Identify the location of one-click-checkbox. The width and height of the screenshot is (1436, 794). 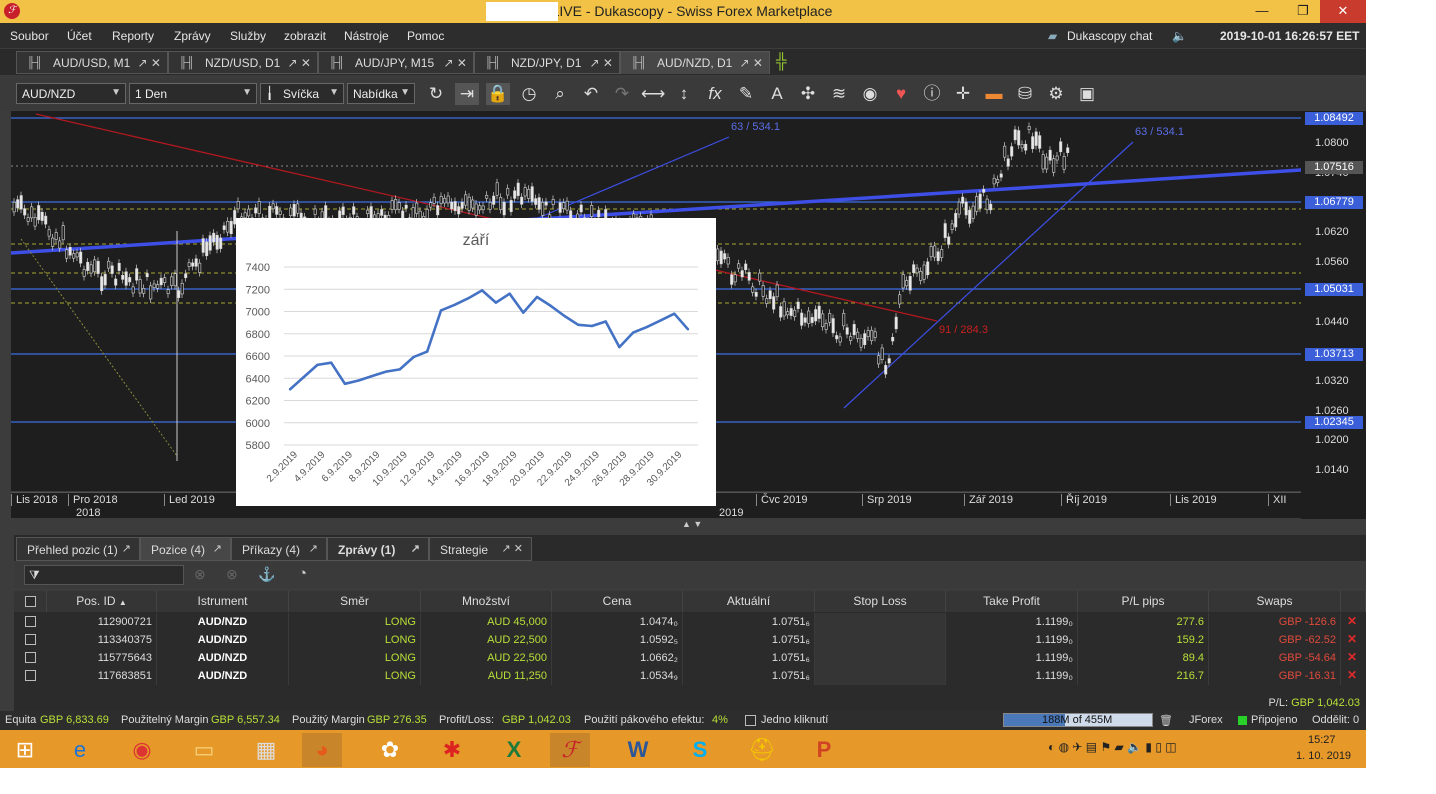
(750, 720).